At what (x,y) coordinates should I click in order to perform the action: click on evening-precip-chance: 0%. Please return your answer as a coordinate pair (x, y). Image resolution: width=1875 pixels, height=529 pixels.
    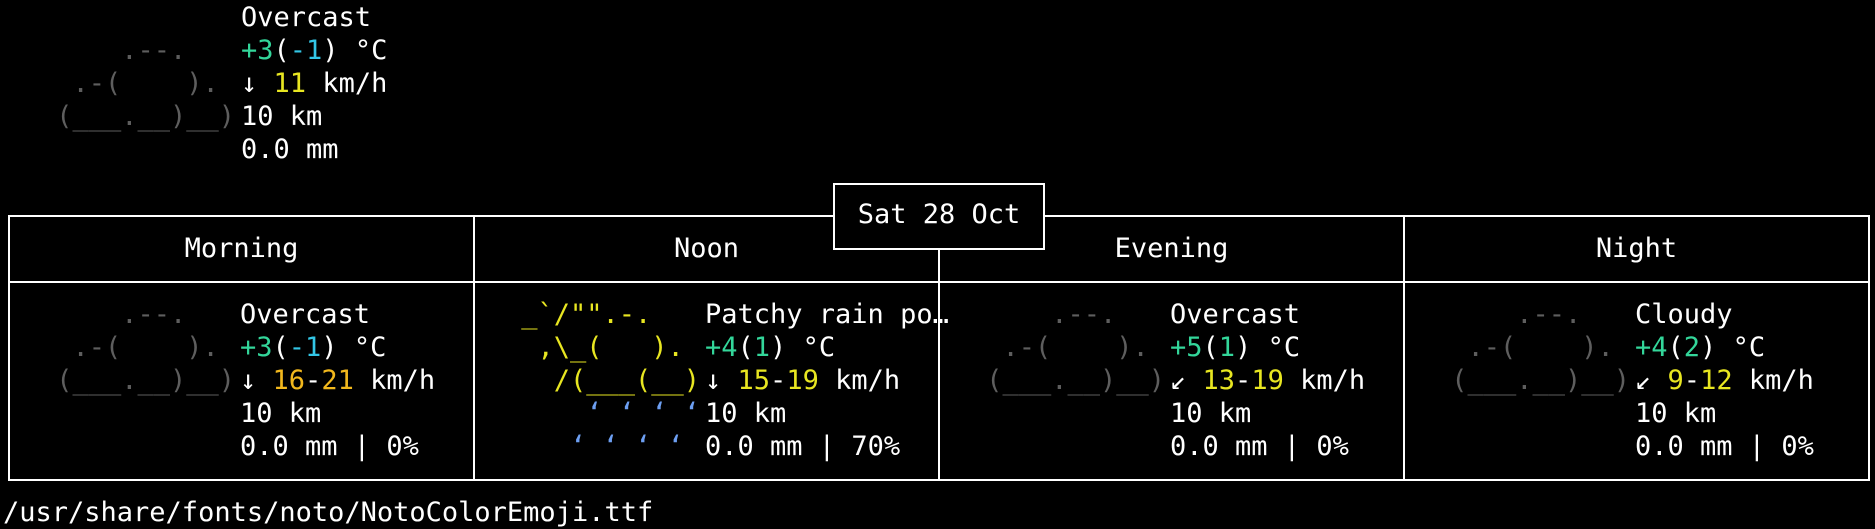
    Looking at the image, I should click on (1332, 446).